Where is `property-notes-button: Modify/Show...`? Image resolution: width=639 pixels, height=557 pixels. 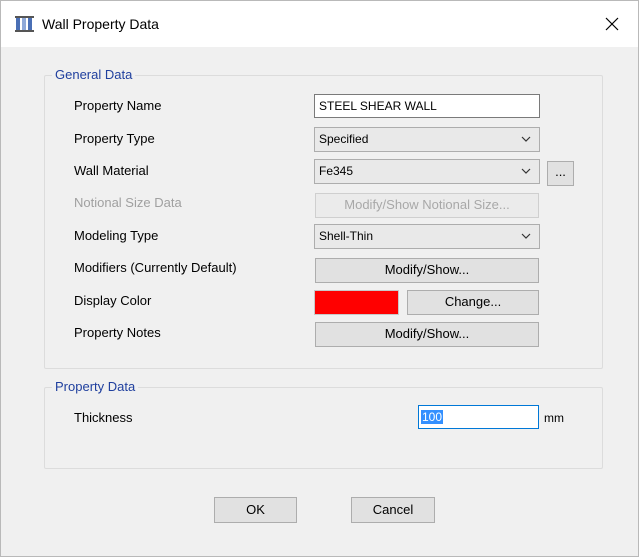
property-notes-button: Modify/Show... is located at coordinates (427, 334).